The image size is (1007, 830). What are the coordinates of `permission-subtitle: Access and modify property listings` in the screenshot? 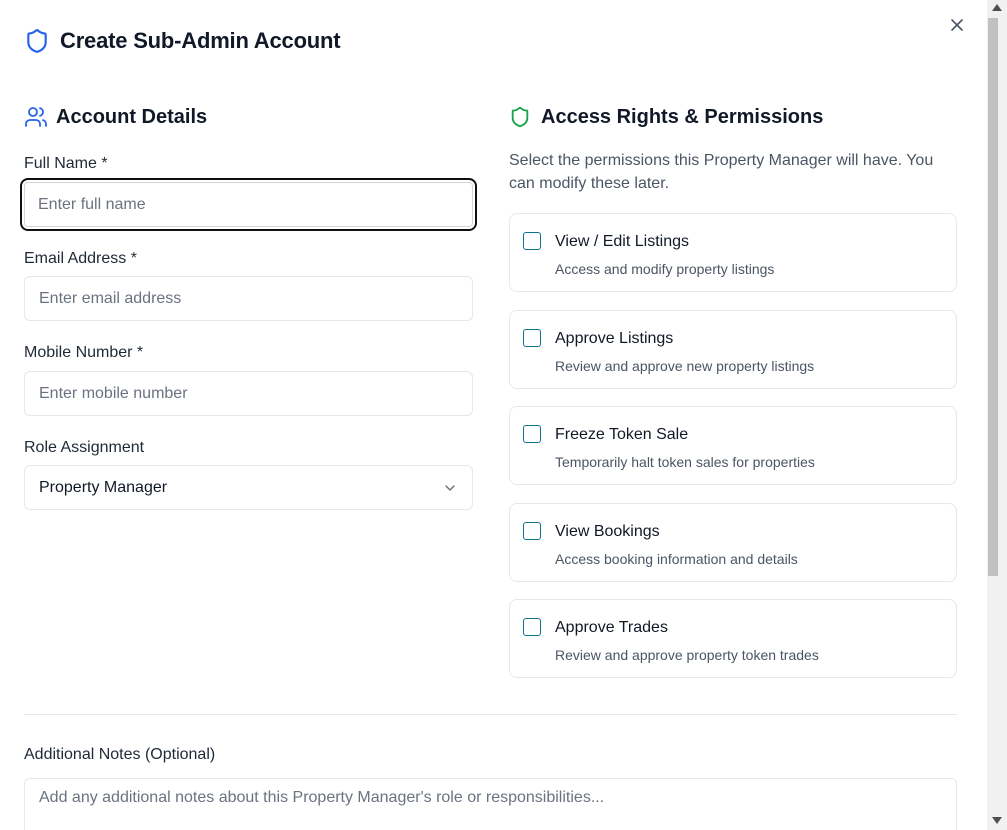 It's located at (665, 269).